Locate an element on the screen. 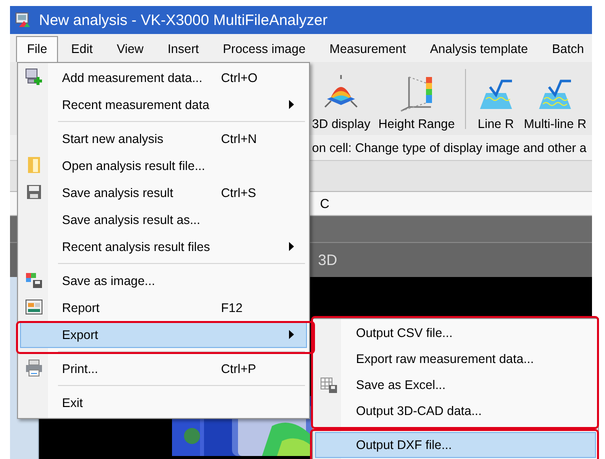  toolbar-button-label: Multi-line R is located at coordinates (555, 124).